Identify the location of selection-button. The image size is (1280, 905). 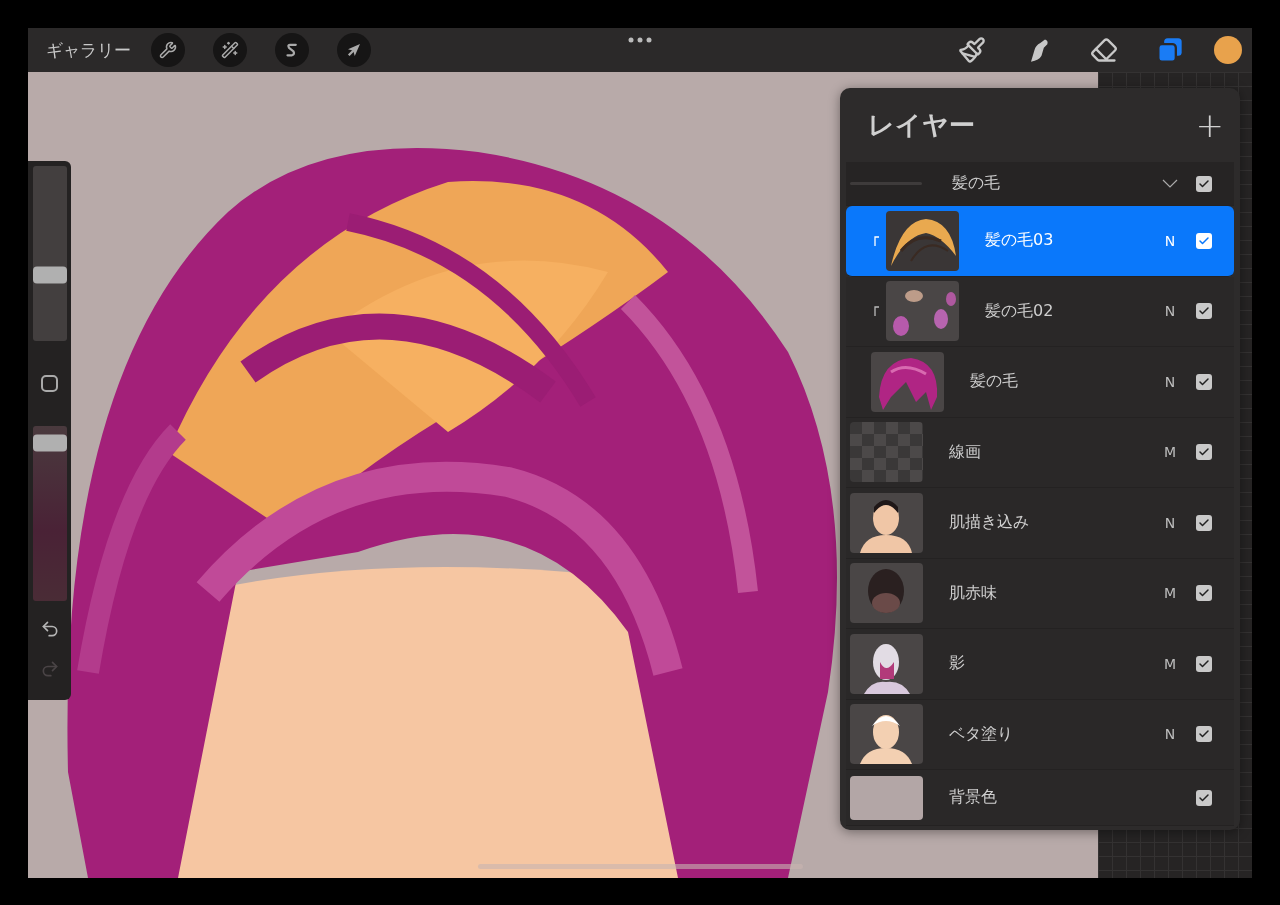
(292, 50).